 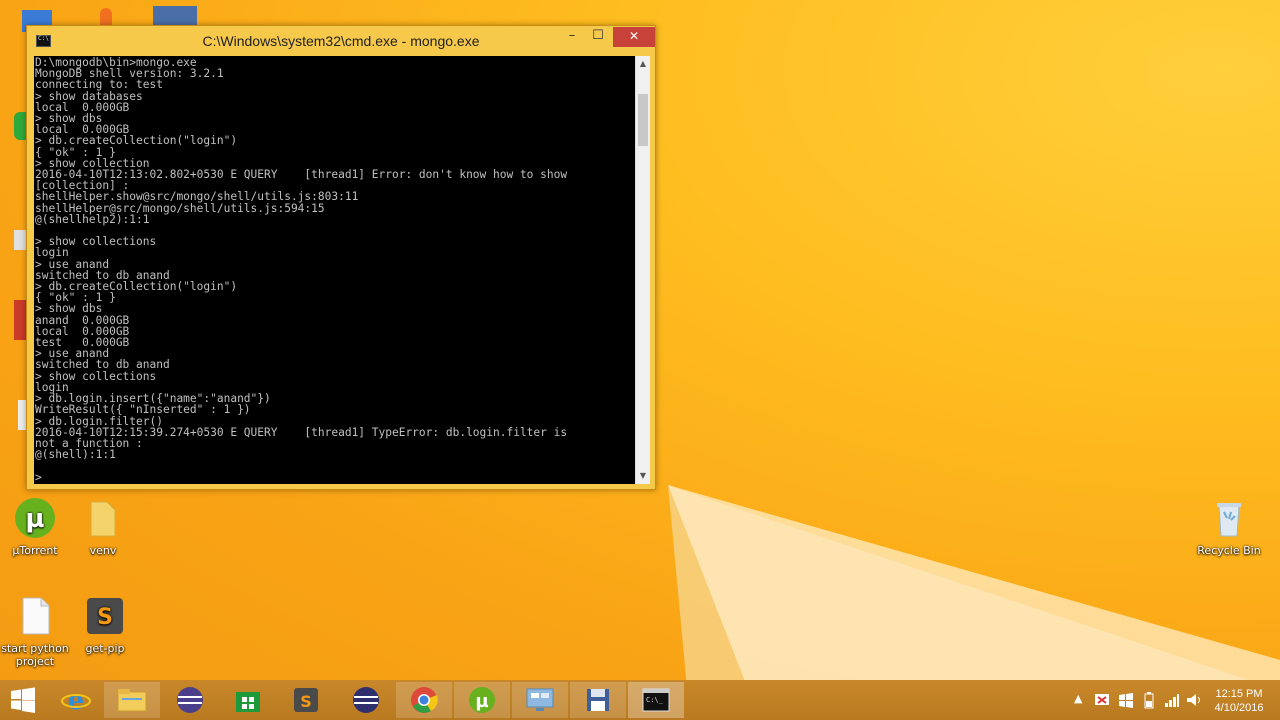 I want to click on console-line: > show dbs, so click(x=69, y=309).